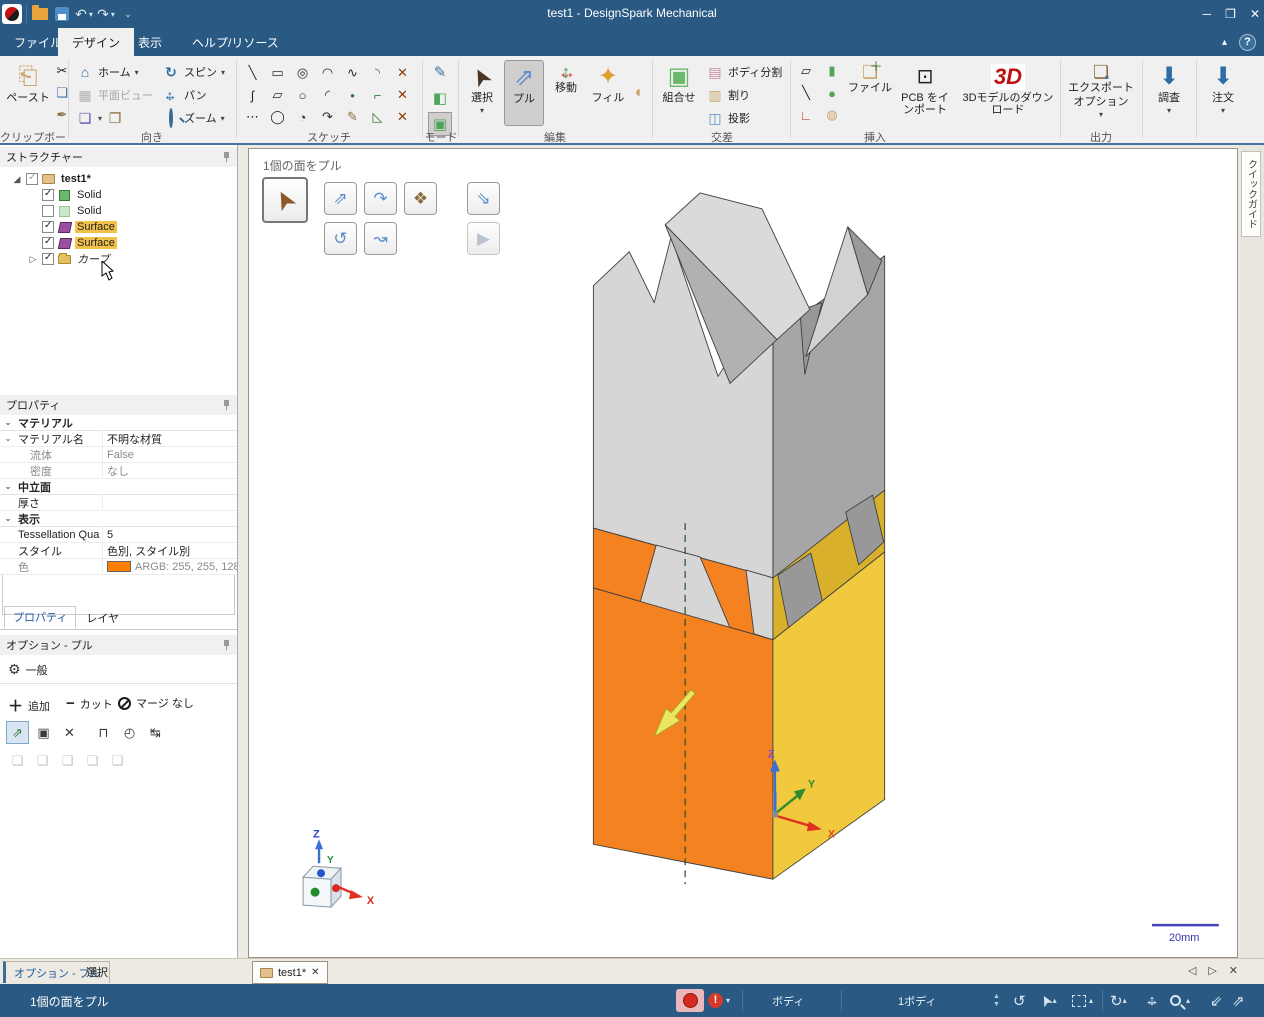 This screenshot has width=1264, height=1017. Describe the element at coordinates (72, 211) in the screenshot. I see `tree-item-solid-hidden: Solid` at that location.